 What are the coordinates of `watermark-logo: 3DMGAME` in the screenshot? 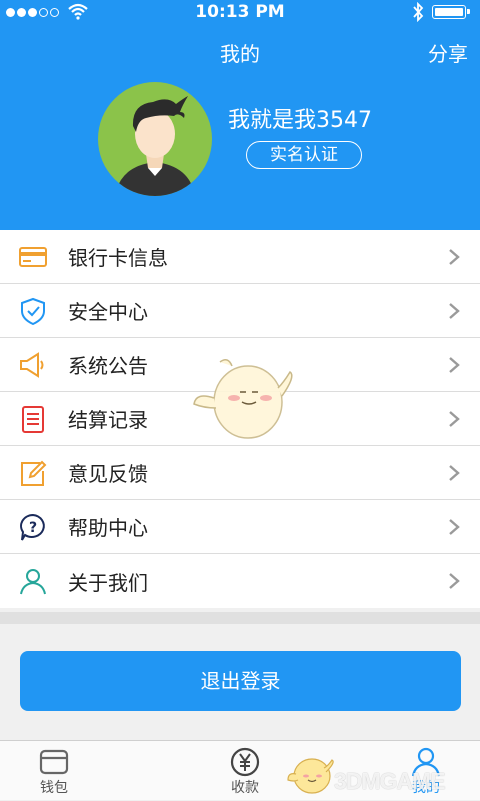 It's located at (390, 781).